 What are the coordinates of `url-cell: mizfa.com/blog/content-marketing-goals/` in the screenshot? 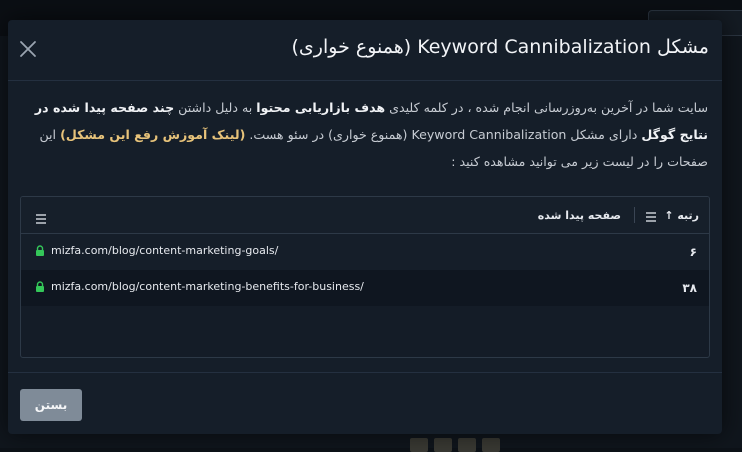 It's located at (156, 250).